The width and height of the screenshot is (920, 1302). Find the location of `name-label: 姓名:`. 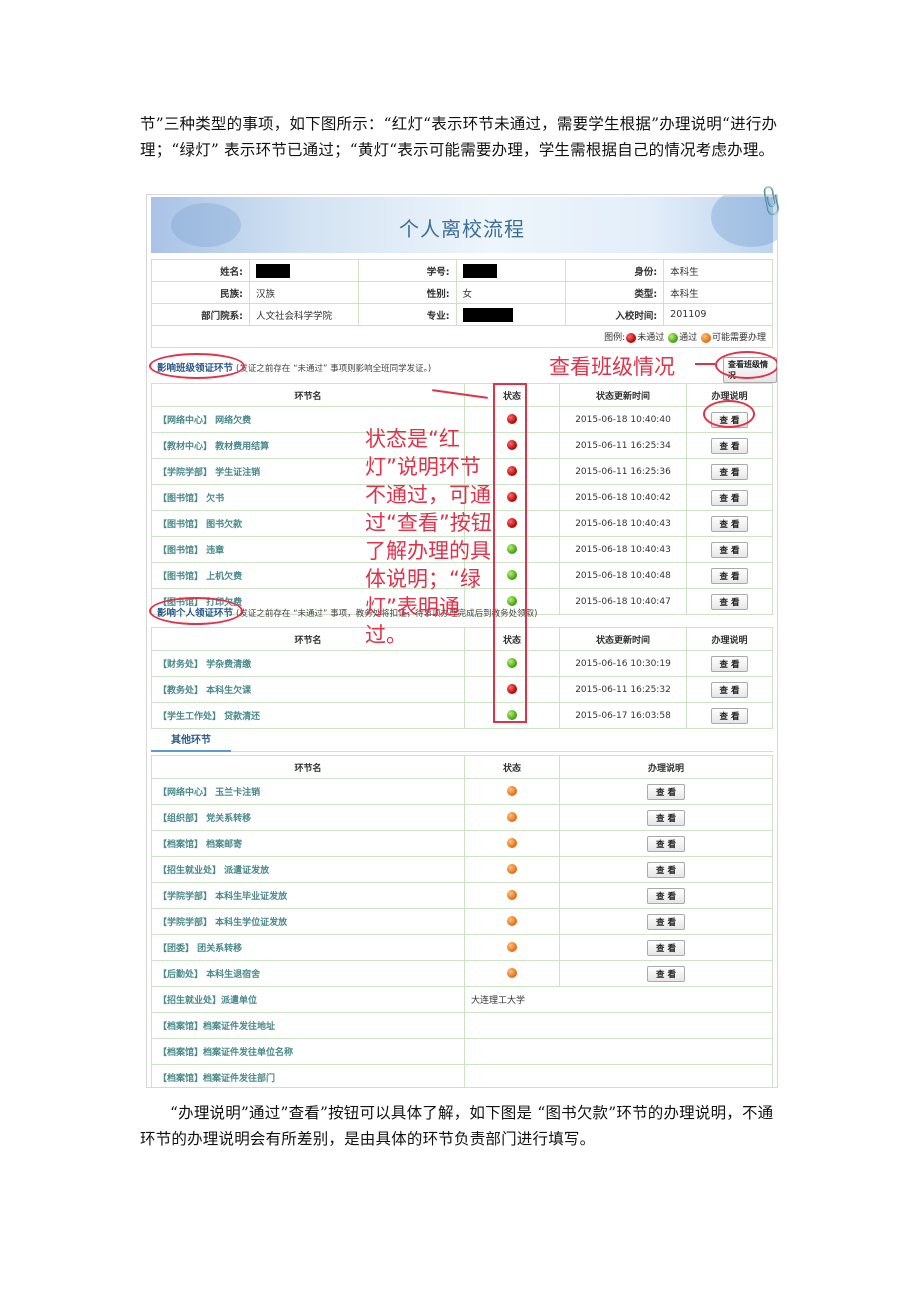

name-label: 姓名: is located at coordinates (200, 270).